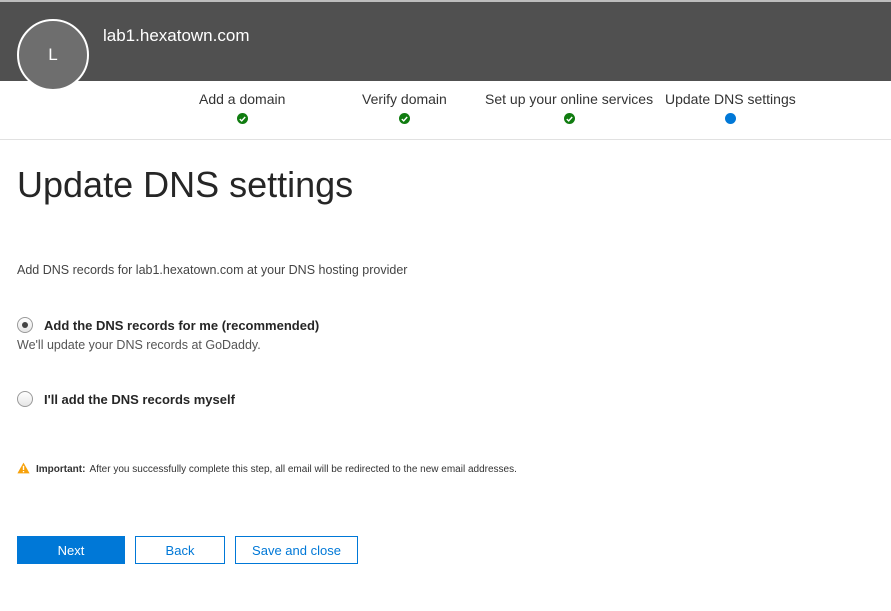 The width and height of the screenshot is (891, 611). Describe the element at coordinates (180, 550) in the screenshot. I see `back-button: Back` at that location.